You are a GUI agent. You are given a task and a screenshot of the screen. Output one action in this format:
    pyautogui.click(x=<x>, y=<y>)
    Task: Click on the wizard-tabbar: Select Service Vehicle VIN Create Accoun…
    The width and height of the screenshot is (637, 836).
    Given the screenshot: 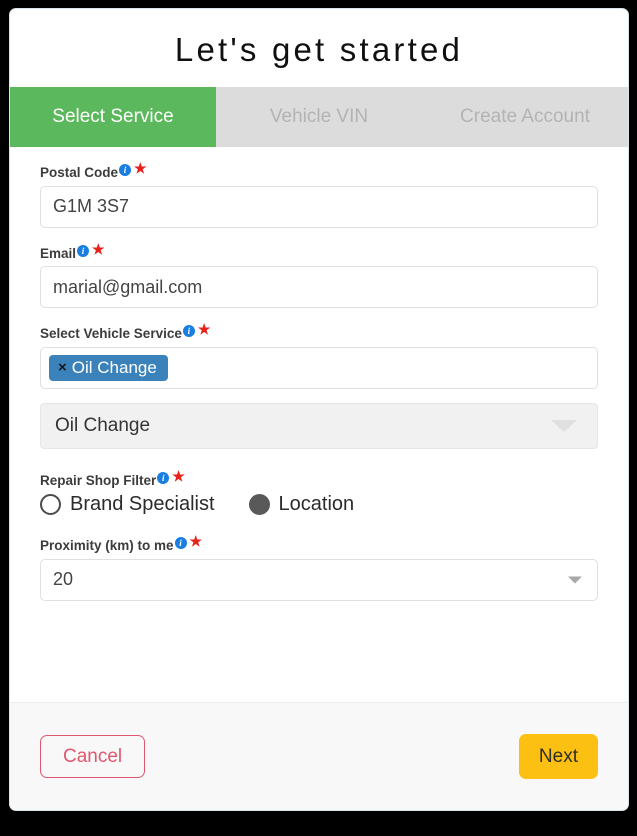 What is the action you would take?
    pyautogui.click(x=319, y=117)
    